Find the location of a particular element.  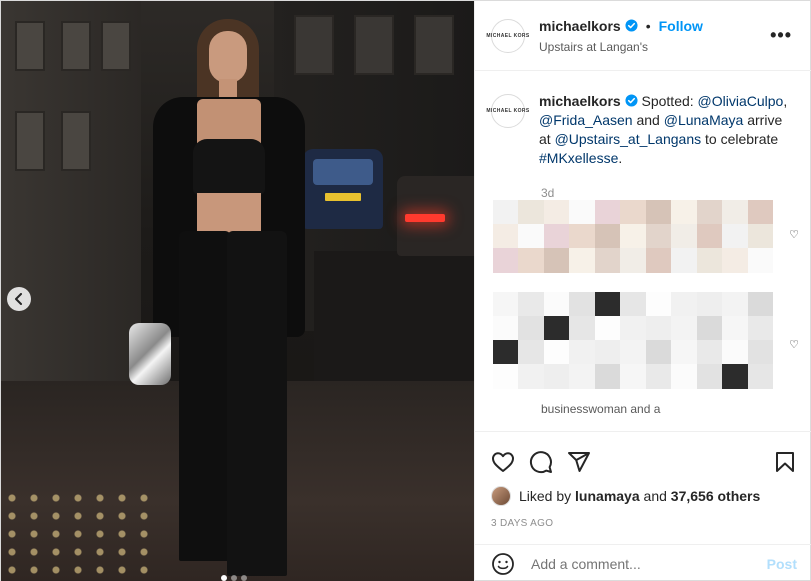

silver-clutch is located at coordinates (150, 354).